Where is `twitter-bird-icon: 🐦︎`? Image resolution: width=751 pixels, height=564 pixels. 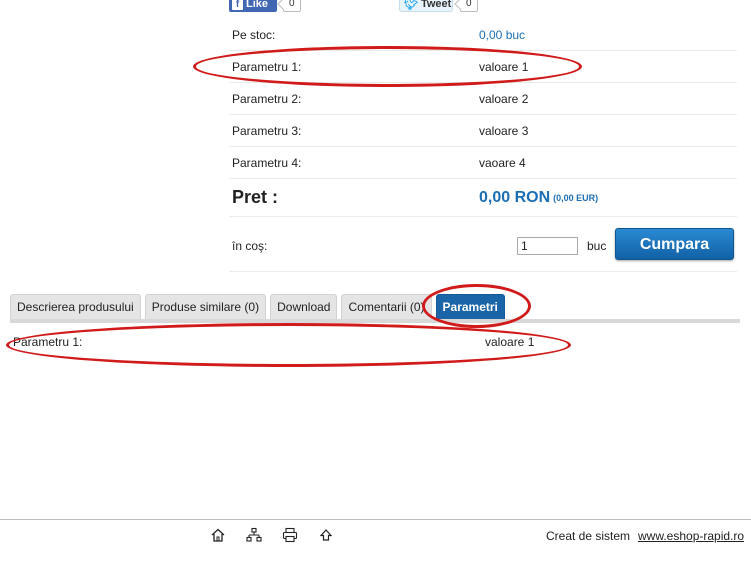
twitter-bird-icon: 🐦︎ is located at coordinates (411, 5).